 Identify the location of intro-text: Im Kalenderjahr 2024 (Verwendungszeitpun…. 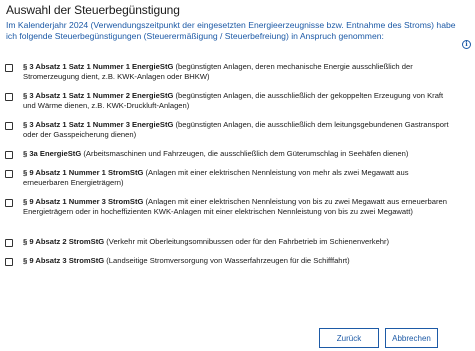
(231, 30).